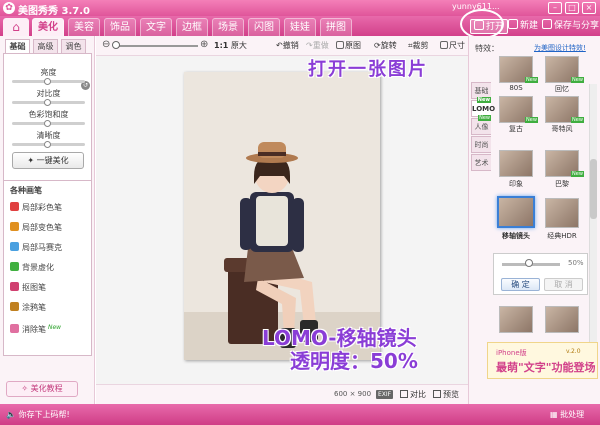 The height and width of the screenshot is (425, 600). Describe the element at coordinates (562, 89) in the screenshot. I see `effect-label-memory: 回忆` at that location.